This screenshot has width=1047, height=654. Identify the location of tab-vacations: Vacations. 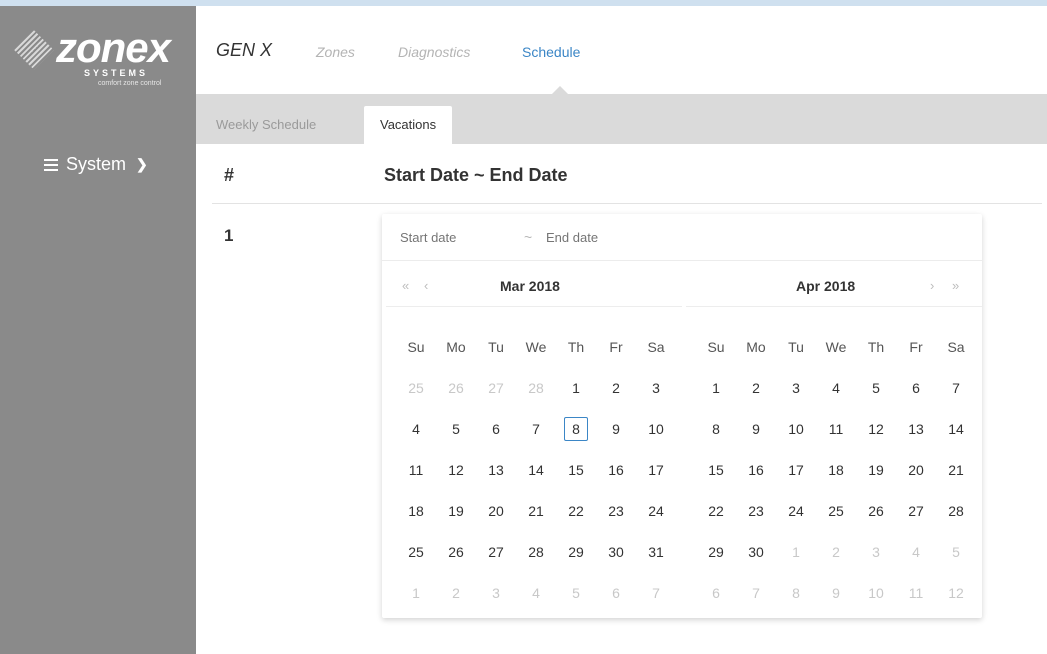
(408, 125).